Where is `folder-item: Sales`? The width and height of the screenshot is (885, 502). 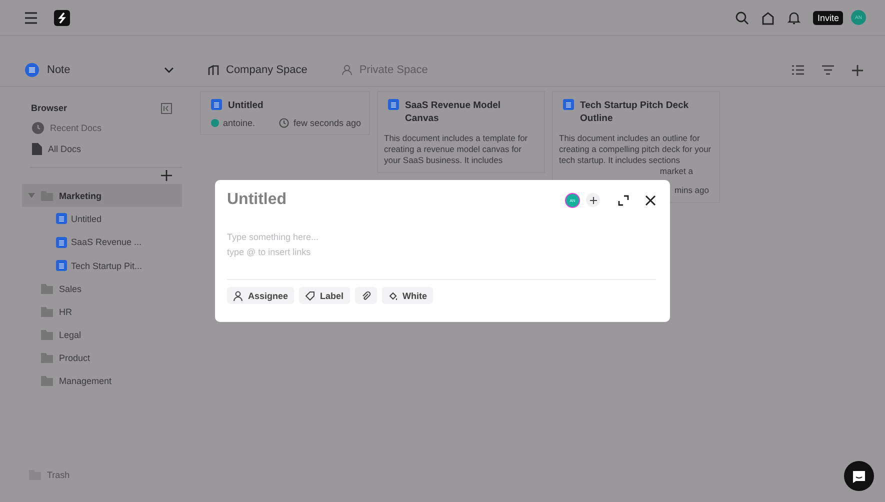 folder-item: Sales is located at coordinates (102, 289).